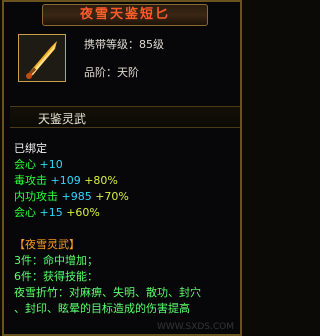 The width and height of the screenshot is (320, 336). I want to click on stat-line: 内功攻击 +985 +70%, so click(71, 196).